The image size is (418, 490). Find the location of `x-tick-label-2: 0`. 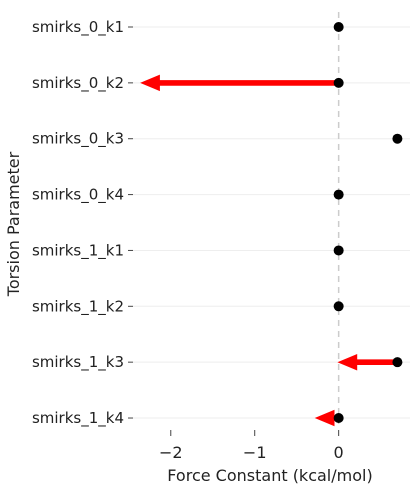

x-tick-label-2: 0 is located at coordinates (339, 452).